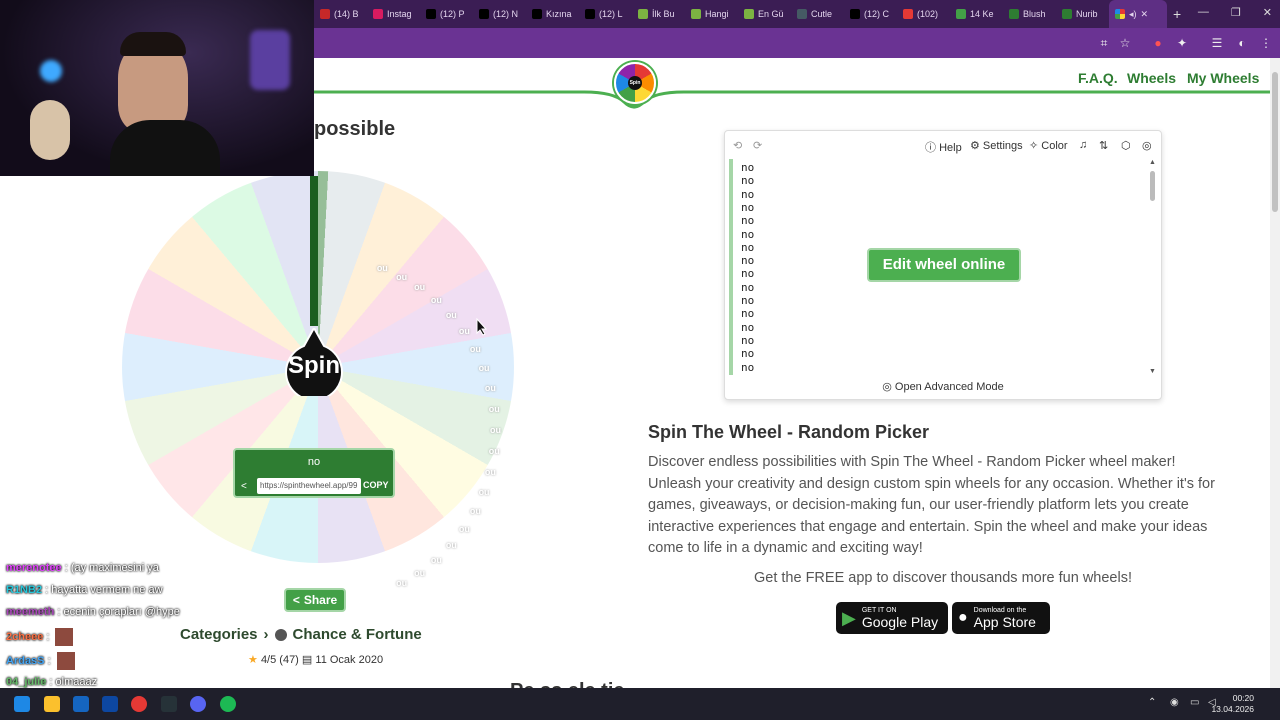  I want to click on store-icon, so click(81, 704).